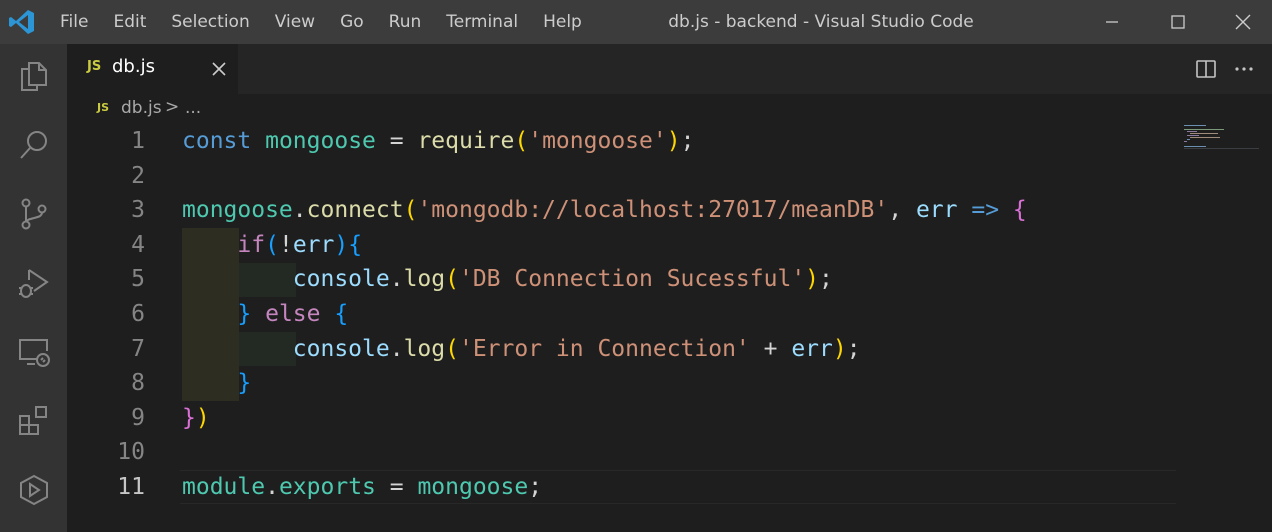  I want to click on code-token: 'Error in Connection', so click(604, 348).